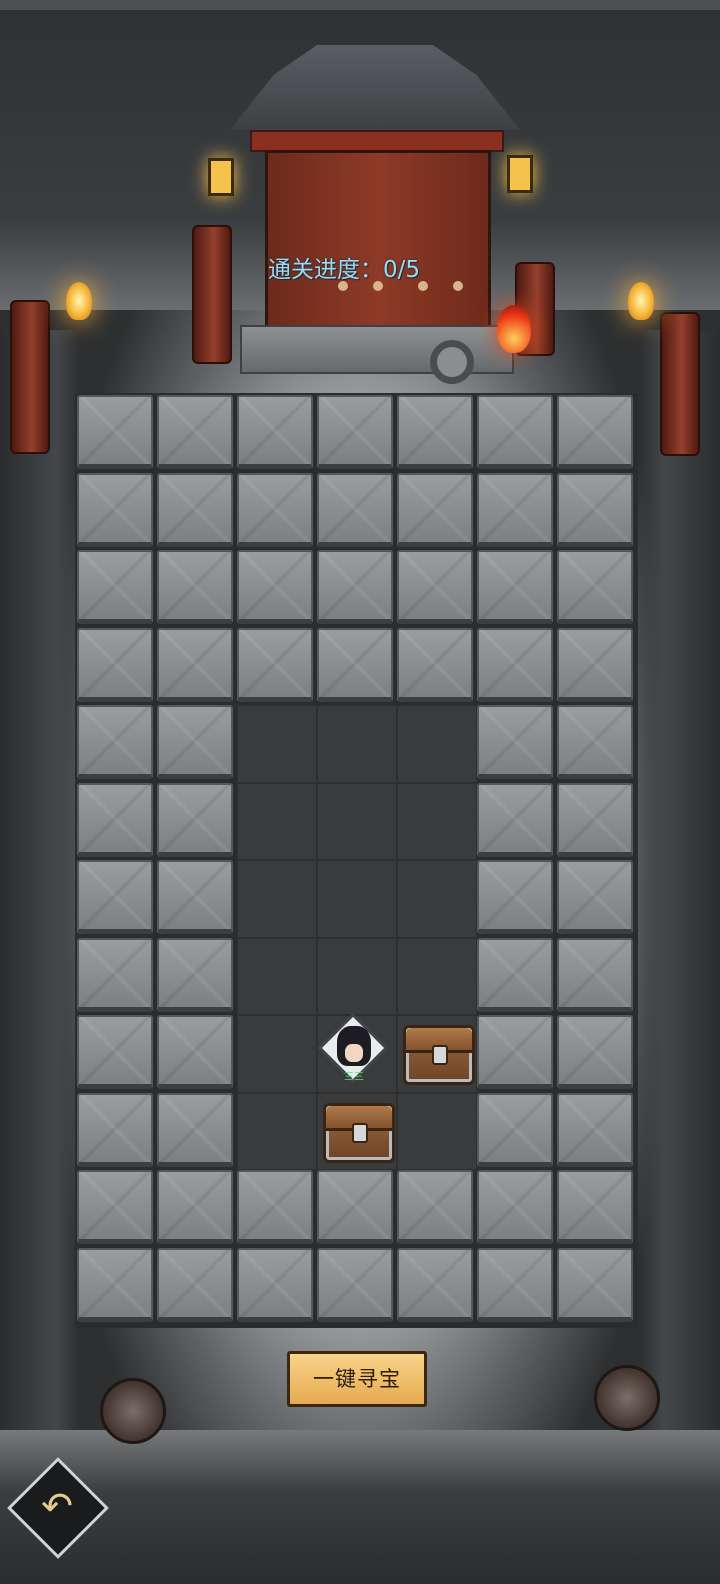 This screenshot has width=720, height=1584. What do you see at coordinates (680, 930) in the screenshot?
I see `cave-wall-right` at bounding box center [680, 930].